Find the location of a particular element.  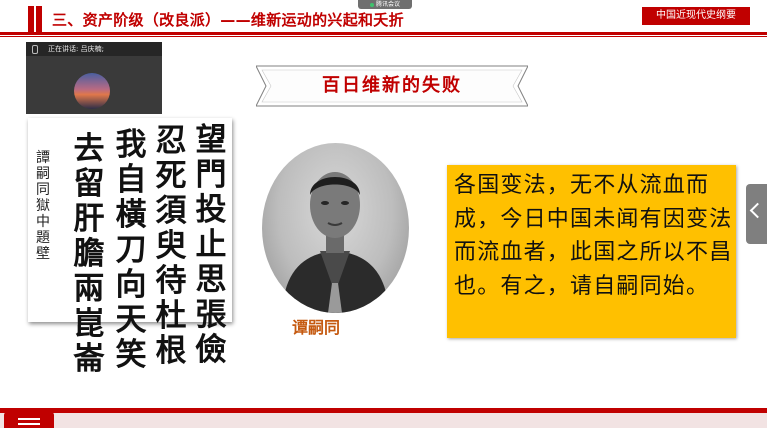

portrait-figure-icon is located at coordinates (335, 242).